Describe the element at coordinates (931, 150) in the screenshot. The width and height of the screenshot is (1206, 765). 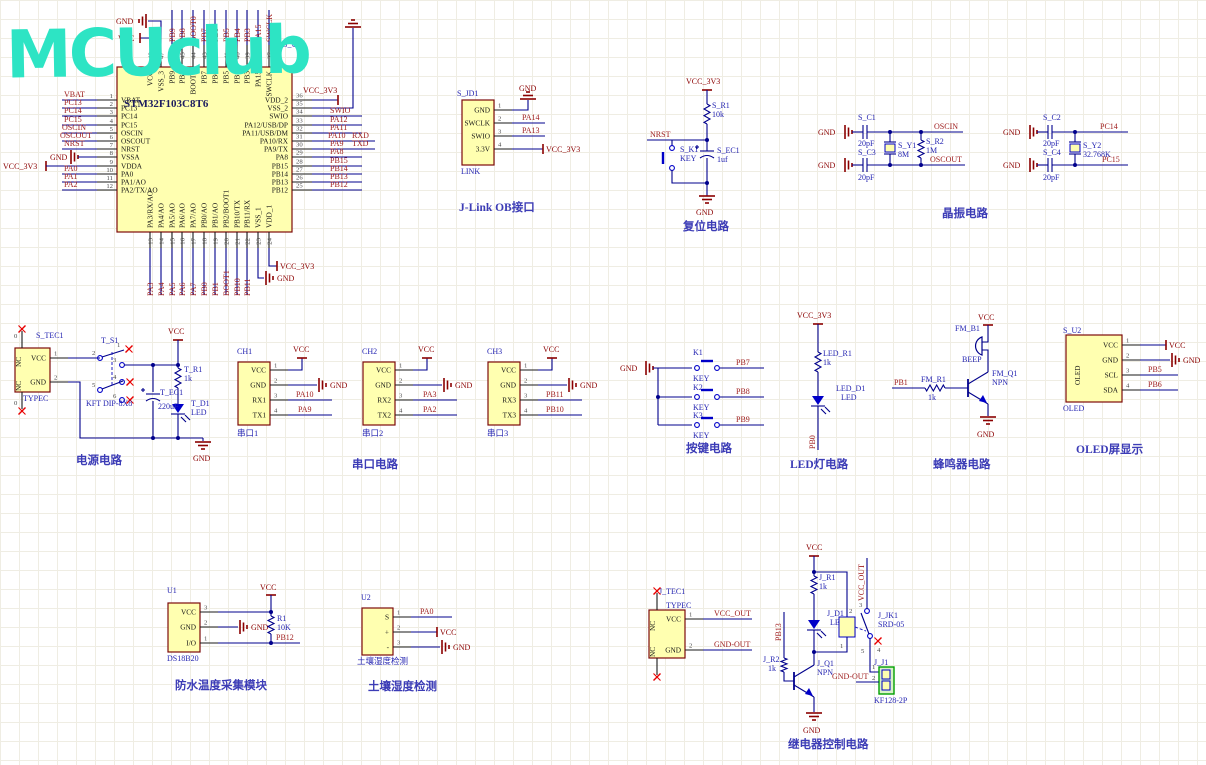
I see `svg-text: 1M` at that location.